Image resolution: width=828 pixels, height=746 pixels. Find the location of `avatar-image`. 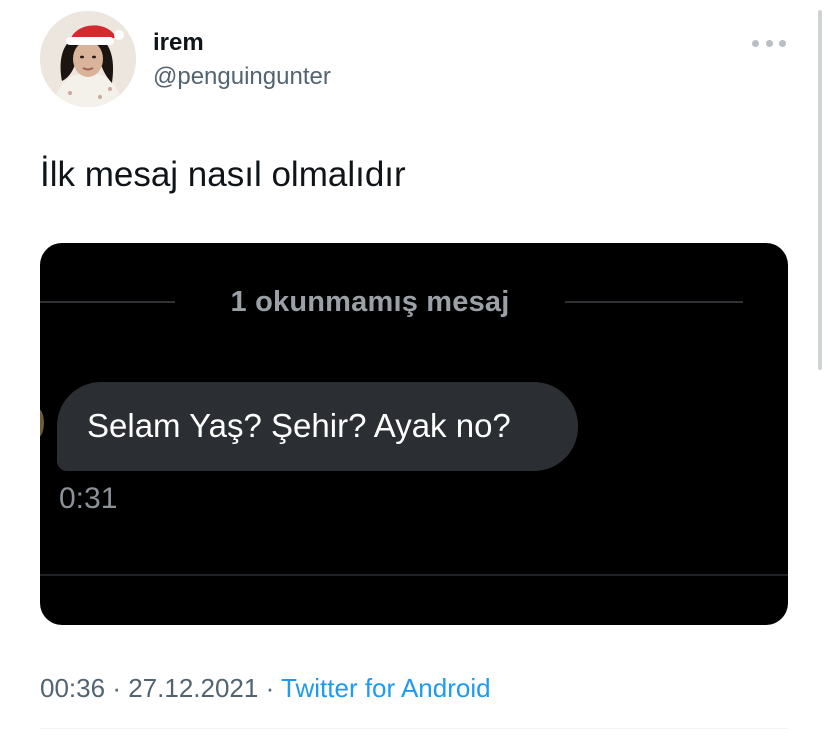

avatar-image is located at coordinates (88, 59).